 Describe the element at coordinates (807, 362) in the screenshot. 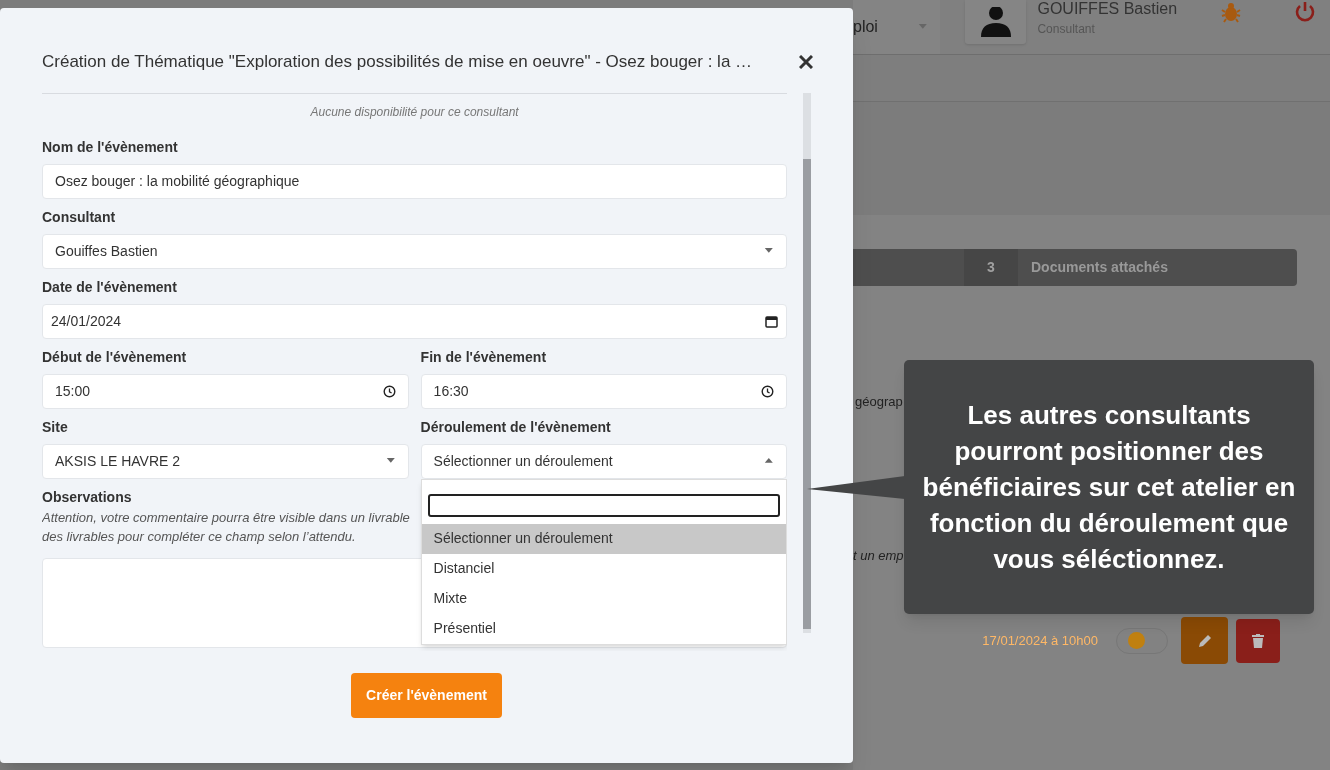

I see `scrollbar` at that location.